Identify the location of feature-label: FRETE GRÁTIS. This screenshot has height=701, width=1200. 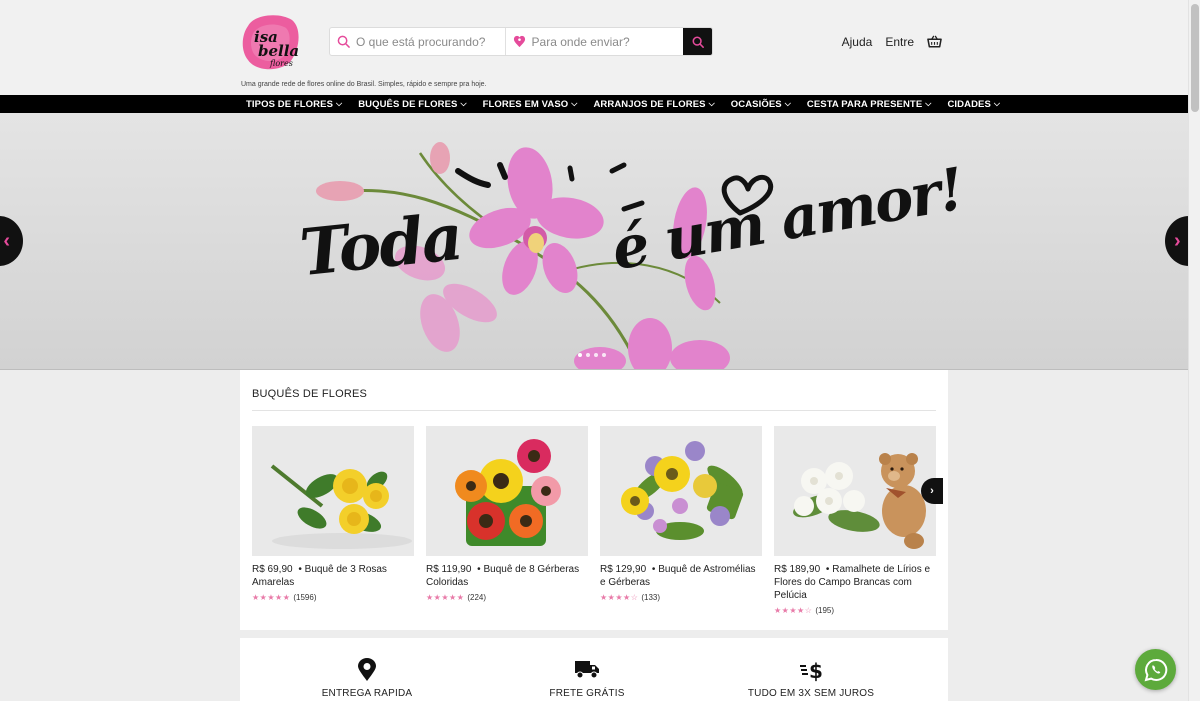
(587, 693).